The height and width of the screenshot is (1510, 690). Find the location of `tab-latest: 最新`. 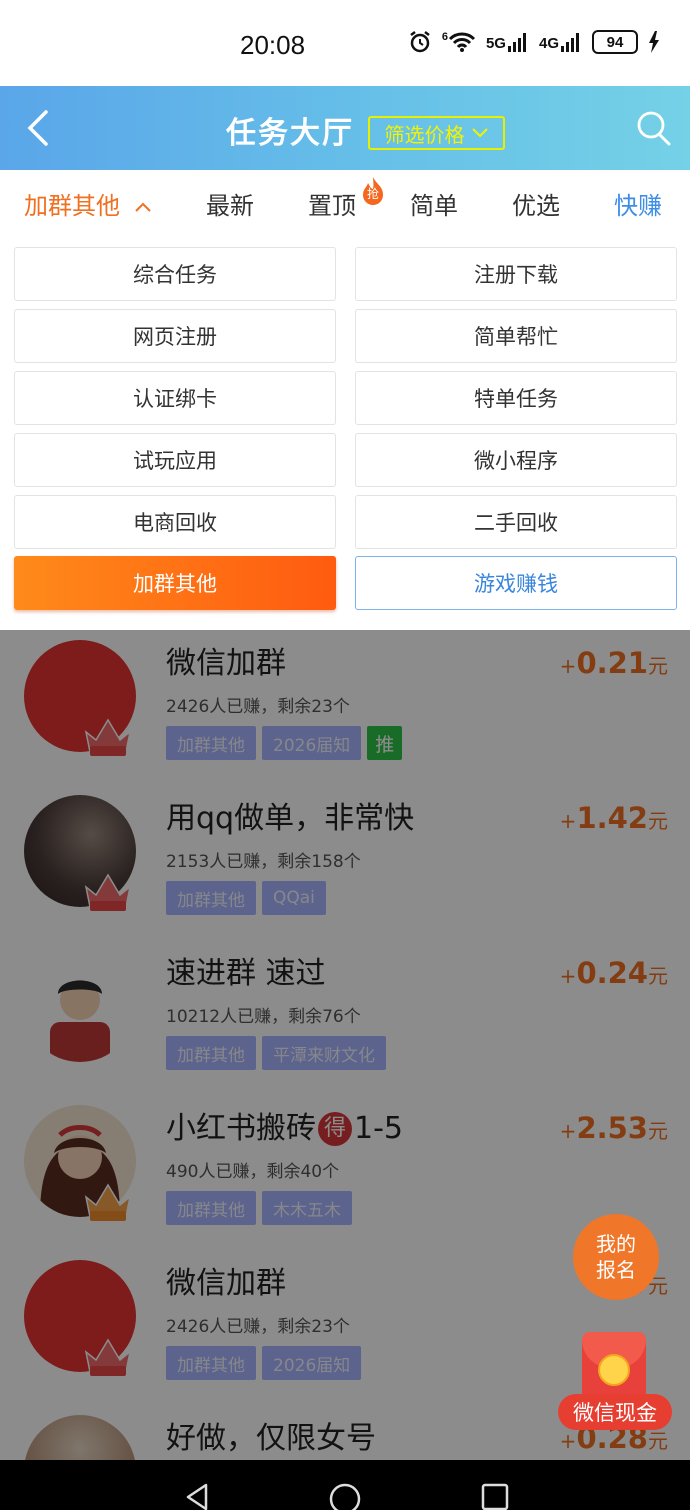

tab-latest: 最新 is located at coordinates (230, 203).